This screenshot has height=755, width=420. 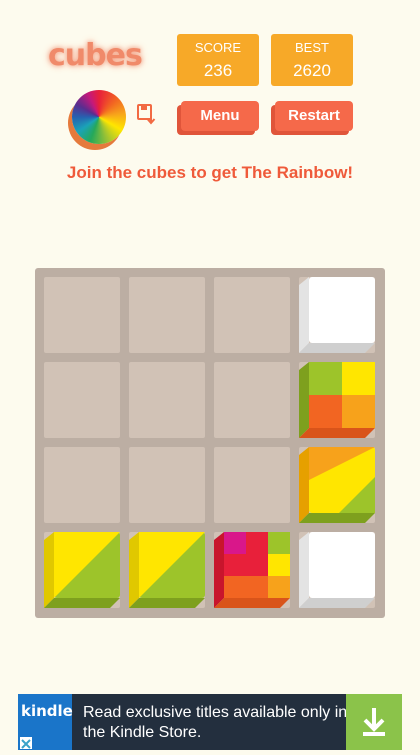 What do you see at coordinates (314, 116) in the screenshot?
I see `restart-button: Restart` at bounding box center [314, 116].